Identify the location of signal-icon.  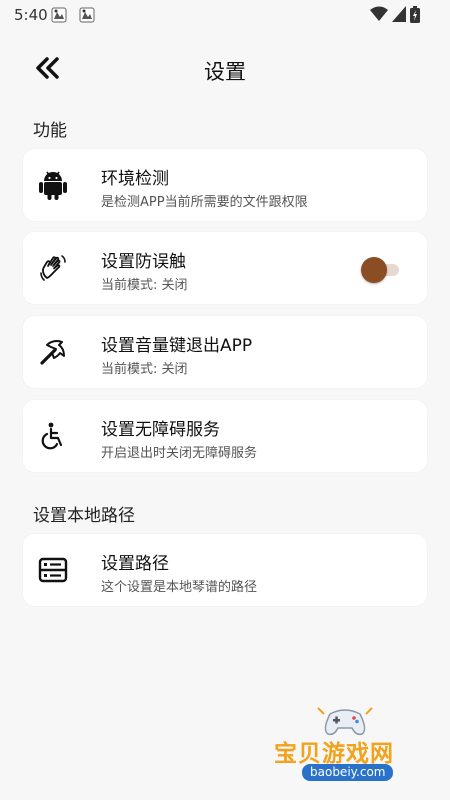
(399, 16).